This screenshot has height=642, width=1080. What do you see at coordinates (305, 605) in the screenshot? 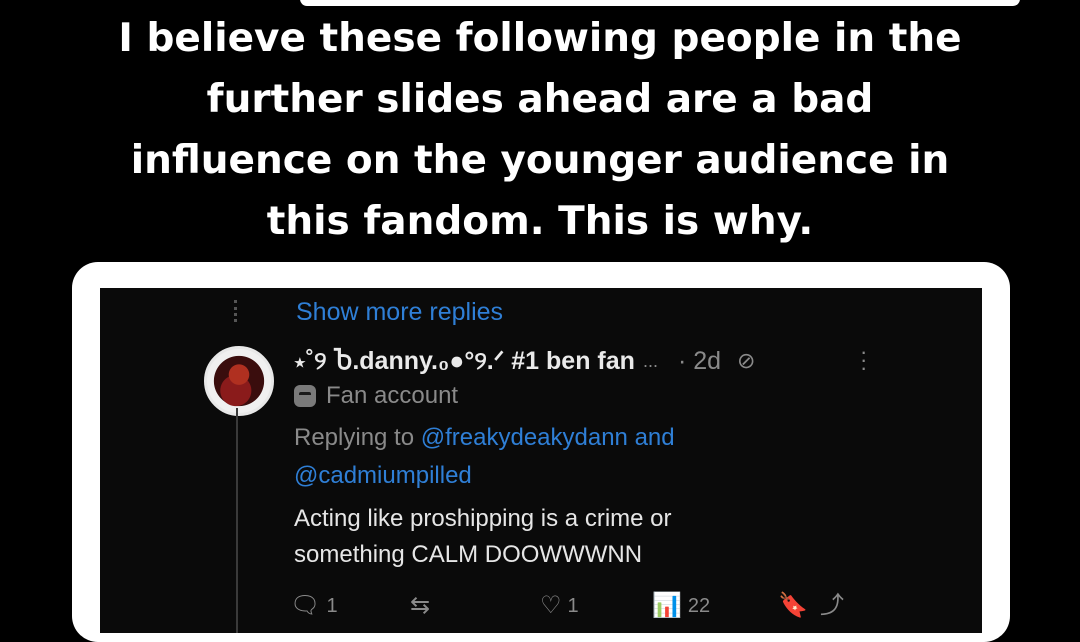
I see `comment-icon: 🗨` at bounding box center [305, 605].